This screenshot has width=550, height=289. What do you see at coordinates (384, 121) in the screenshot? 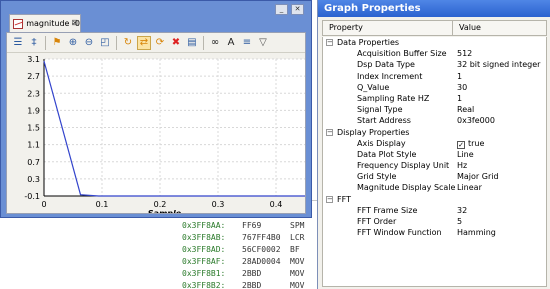
I see `property-name: Start Address` at bounding box center [384, 121].